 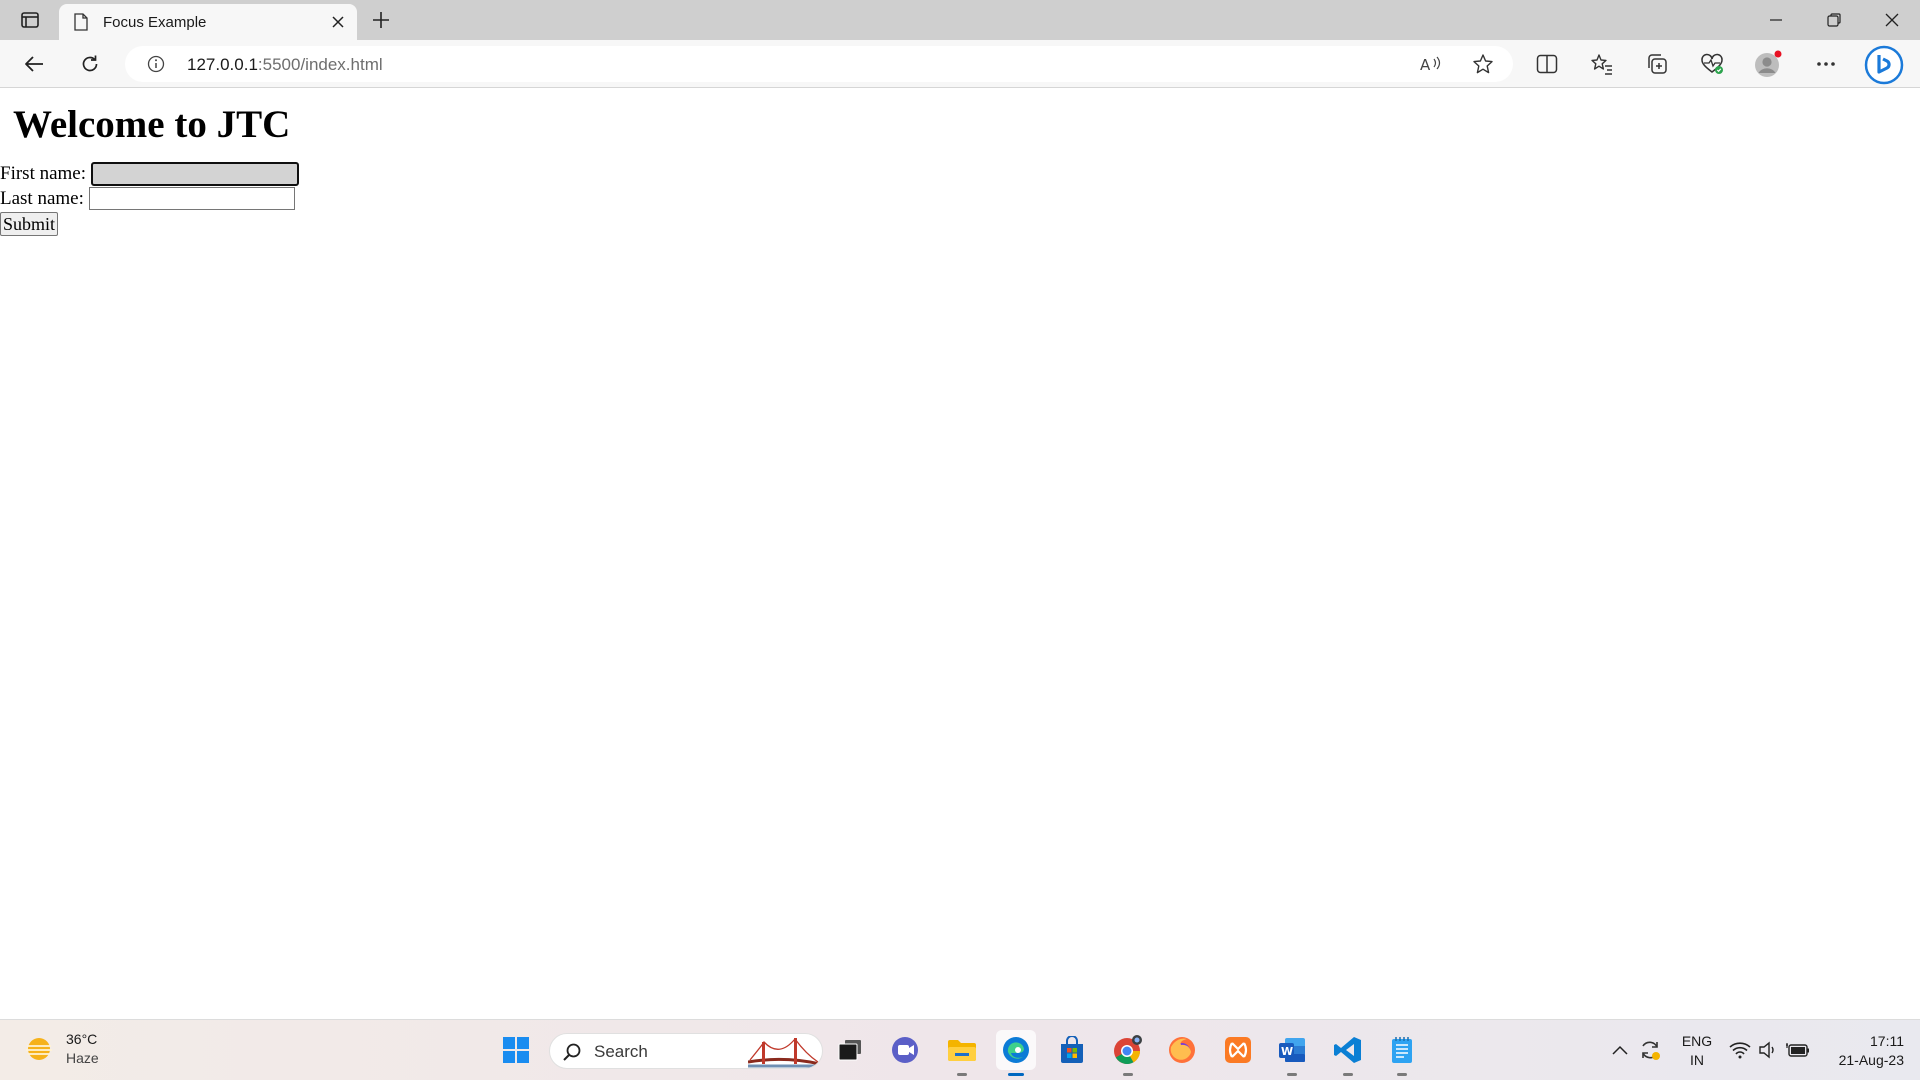 I want to click on clock-time: 17:11, so click(x=1887, y=1041).